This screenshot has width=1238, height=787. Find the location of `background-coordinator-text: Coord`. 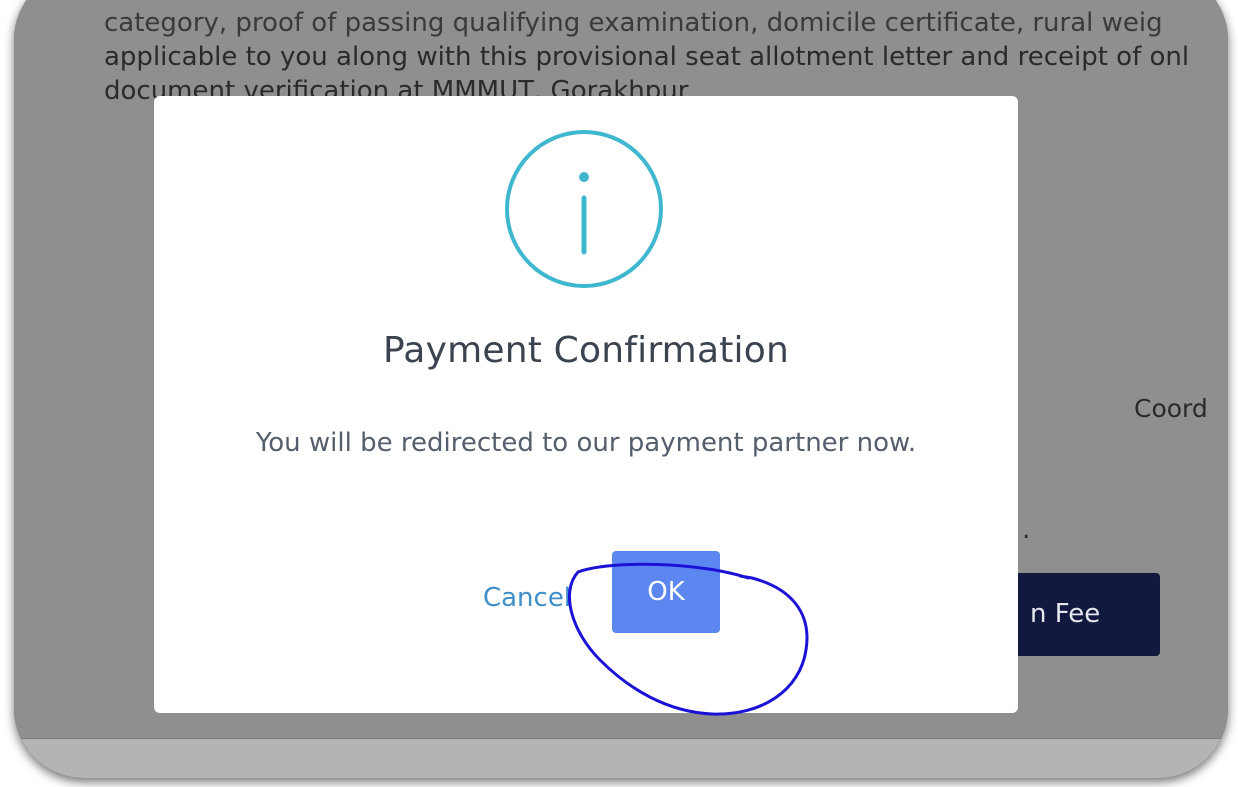

background-coordinator-text: Coord is located at coordinates (1171, 408).